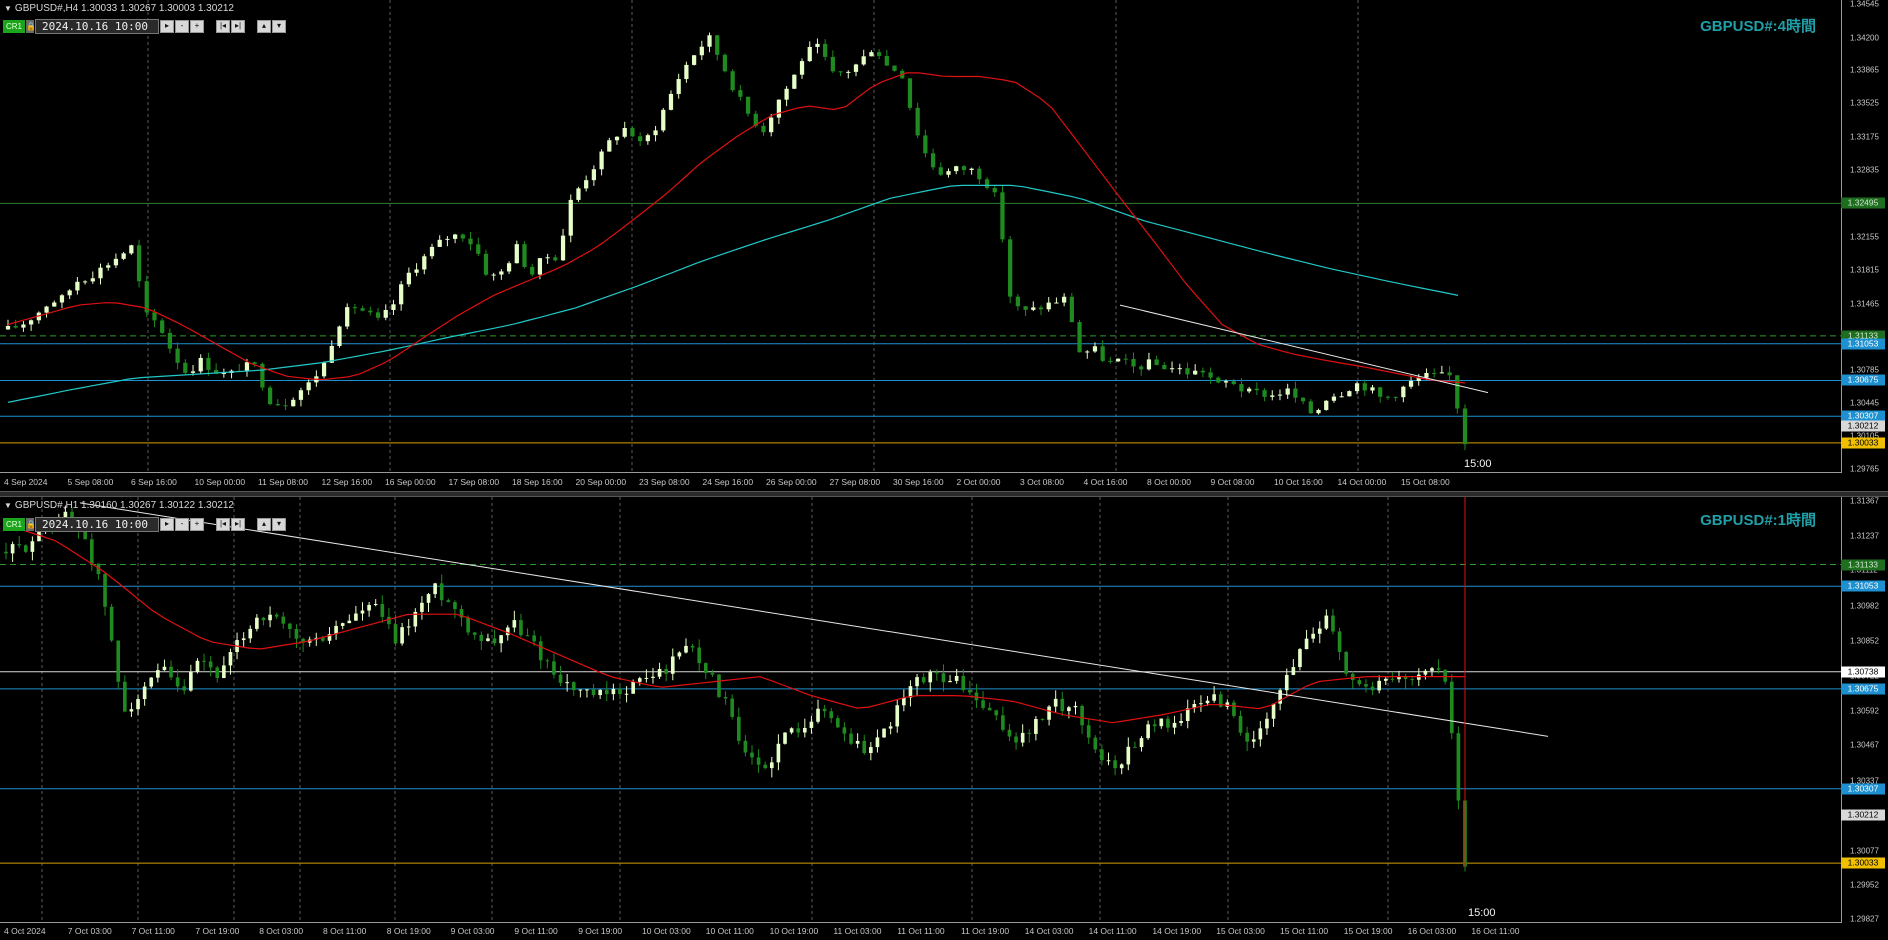 The width and height of the screenshot is (1888, 940). Describe the element at coordinates (1864, 236) in the screenshot. I see `price-axis-label: 1.32155` at that location.